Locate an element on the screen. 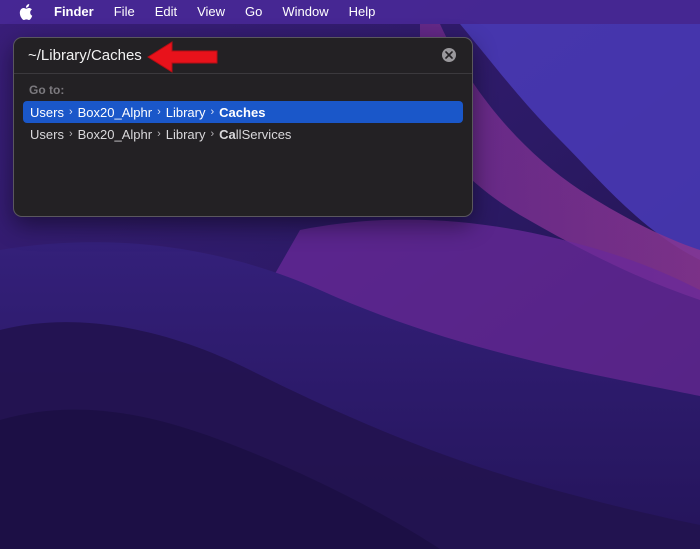  menu-edit: Edit is located at coordinates (166, 12).